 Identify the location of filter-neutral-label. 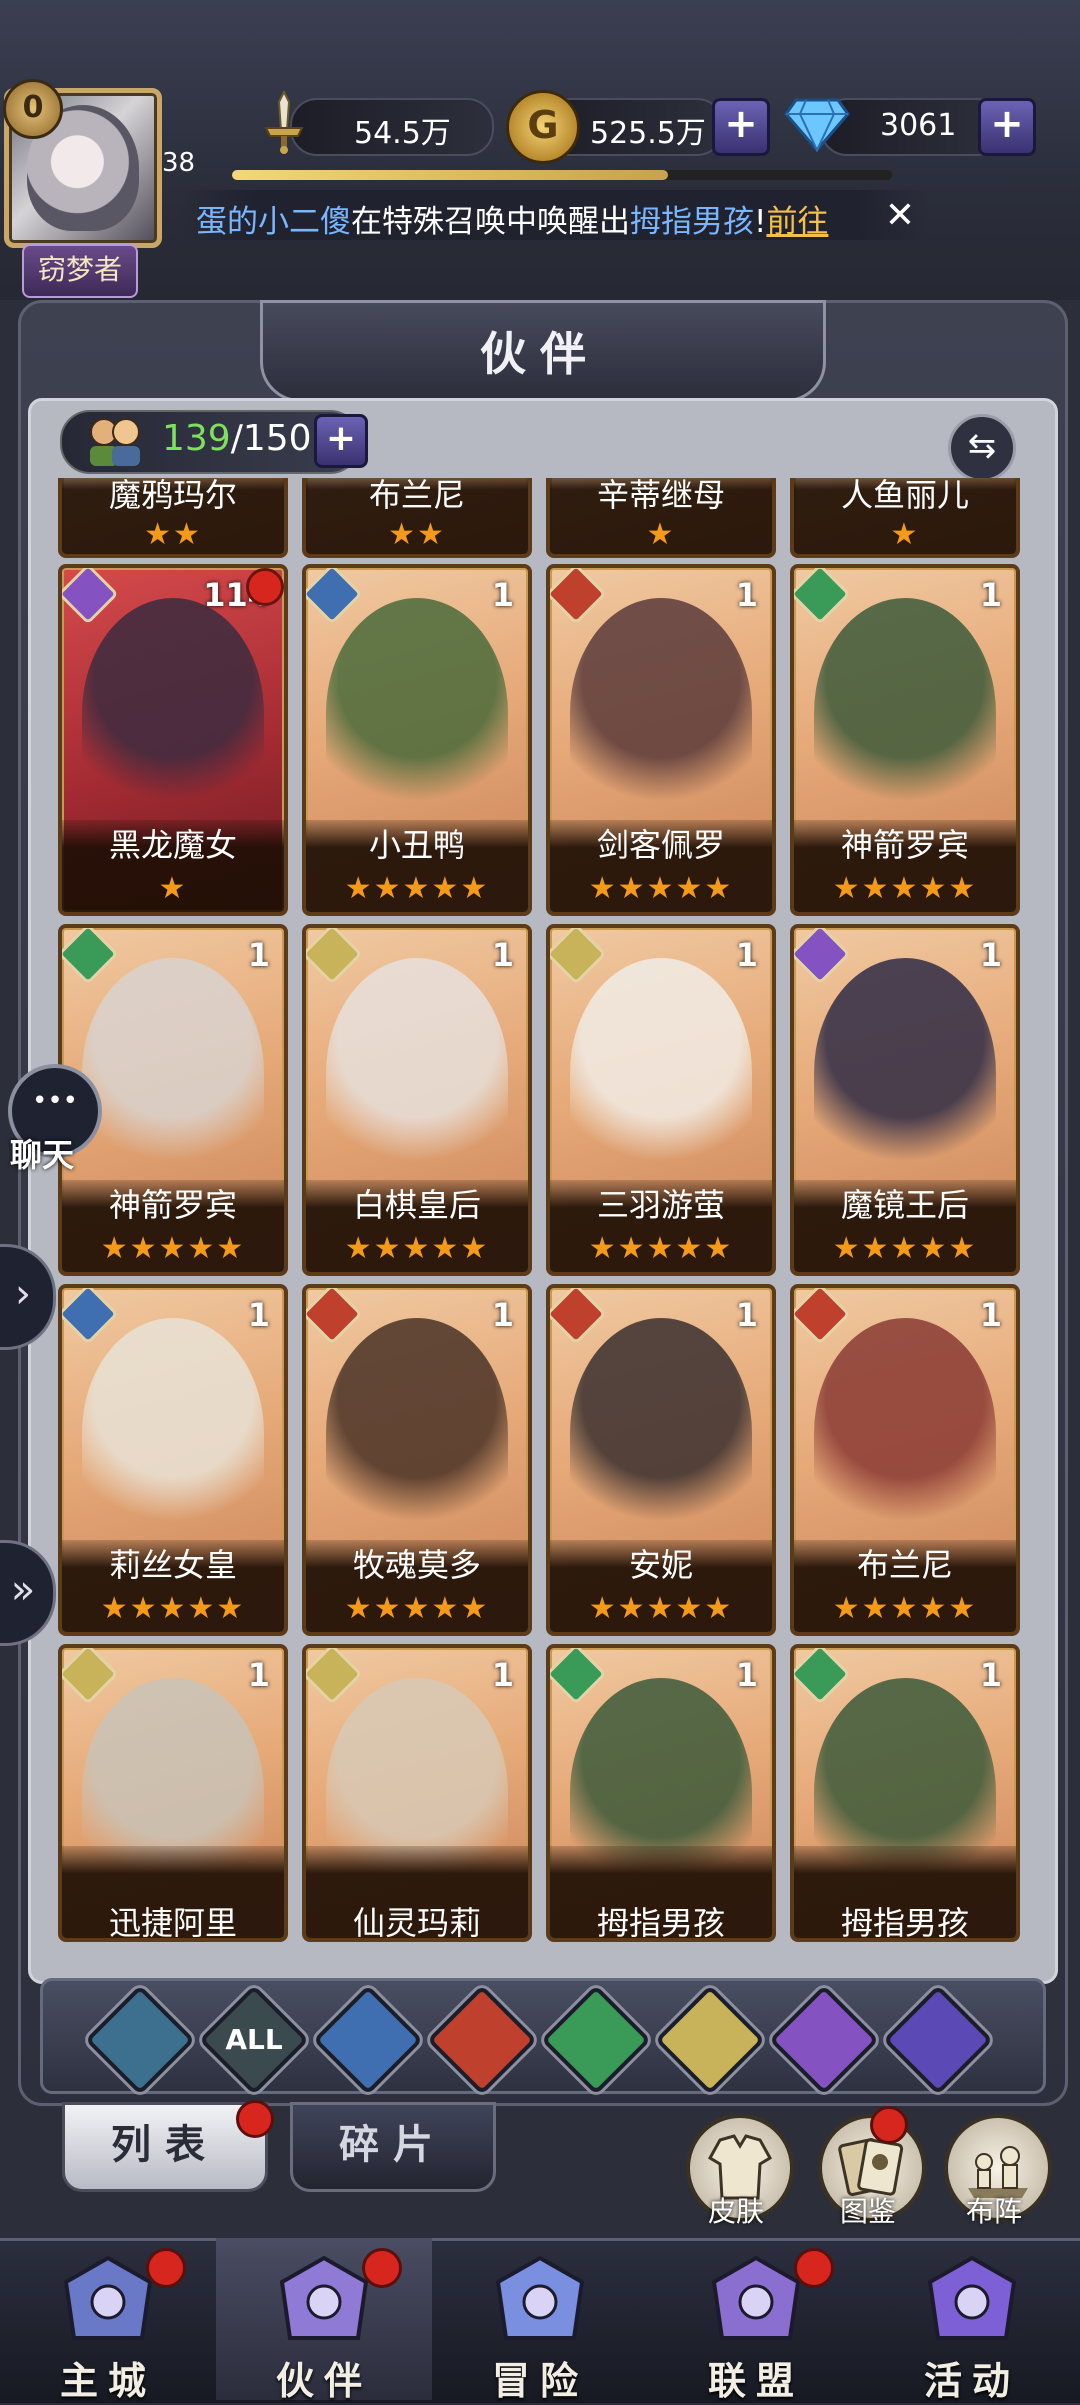
(140, 2040).